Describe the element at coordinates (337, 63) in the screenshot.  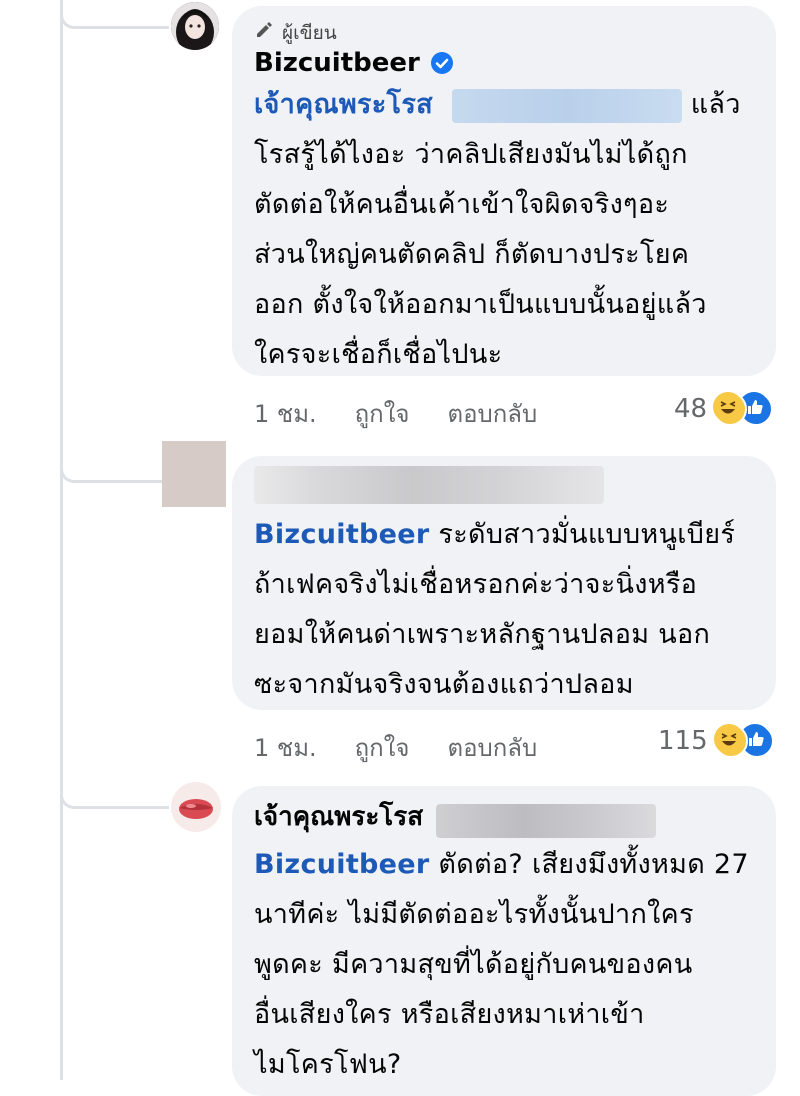
I see `comment-author-name: Bizcuitbeer` at that location.